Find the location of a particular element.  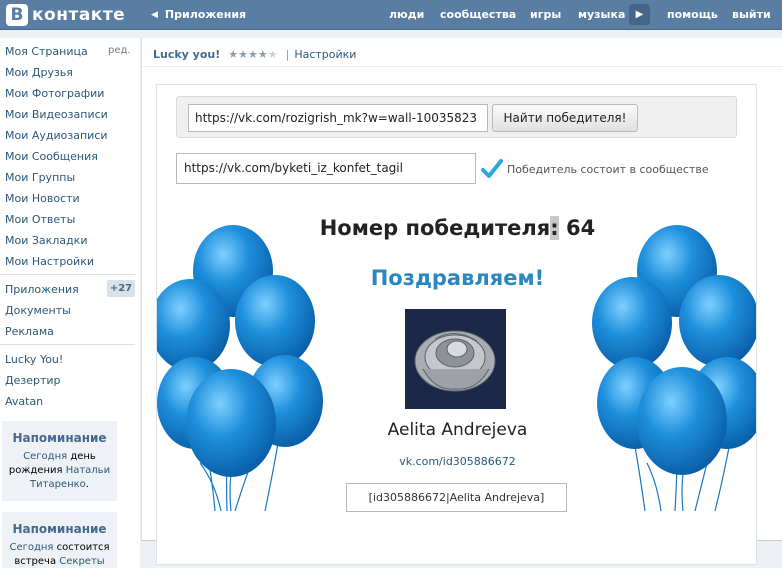

nav-help: помощь is located at coordinates (692, 14).